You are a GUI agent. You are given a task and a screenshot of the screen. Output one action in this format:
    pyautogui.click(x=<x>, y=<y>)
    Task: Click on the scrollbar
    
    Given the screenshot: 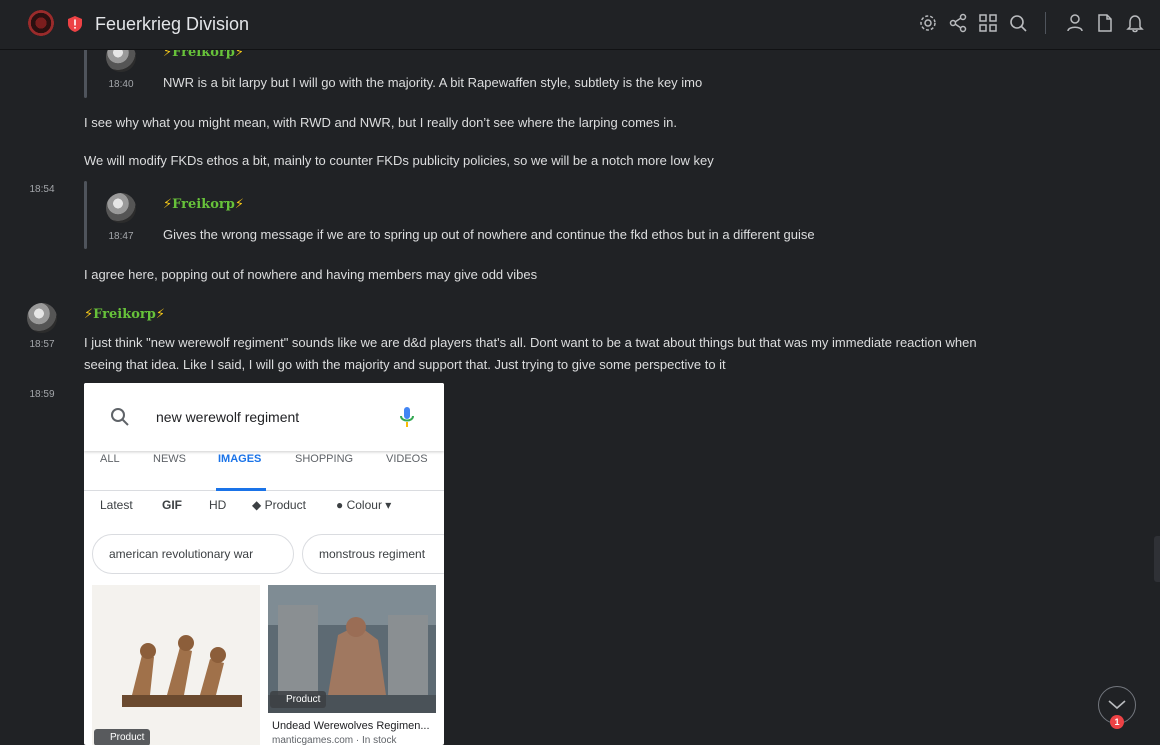 What is the action you would take?
    pyautogui.click(x=1157, y=559)
    